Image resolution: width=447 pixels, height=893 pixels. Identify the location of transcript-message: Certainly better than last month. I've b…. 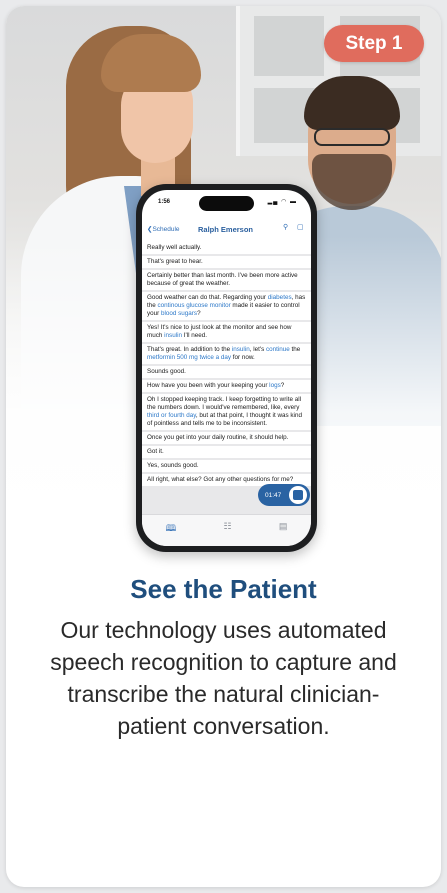
(226, 280).